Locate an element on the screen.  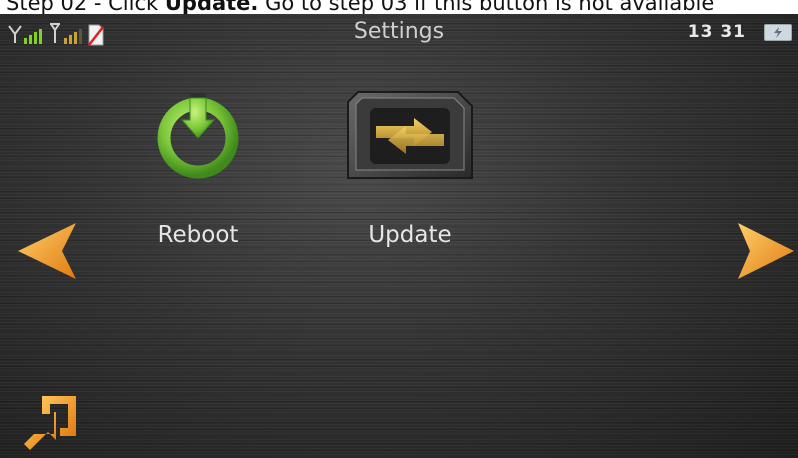
clock: 13 31 is located at coordinates (716, 32).